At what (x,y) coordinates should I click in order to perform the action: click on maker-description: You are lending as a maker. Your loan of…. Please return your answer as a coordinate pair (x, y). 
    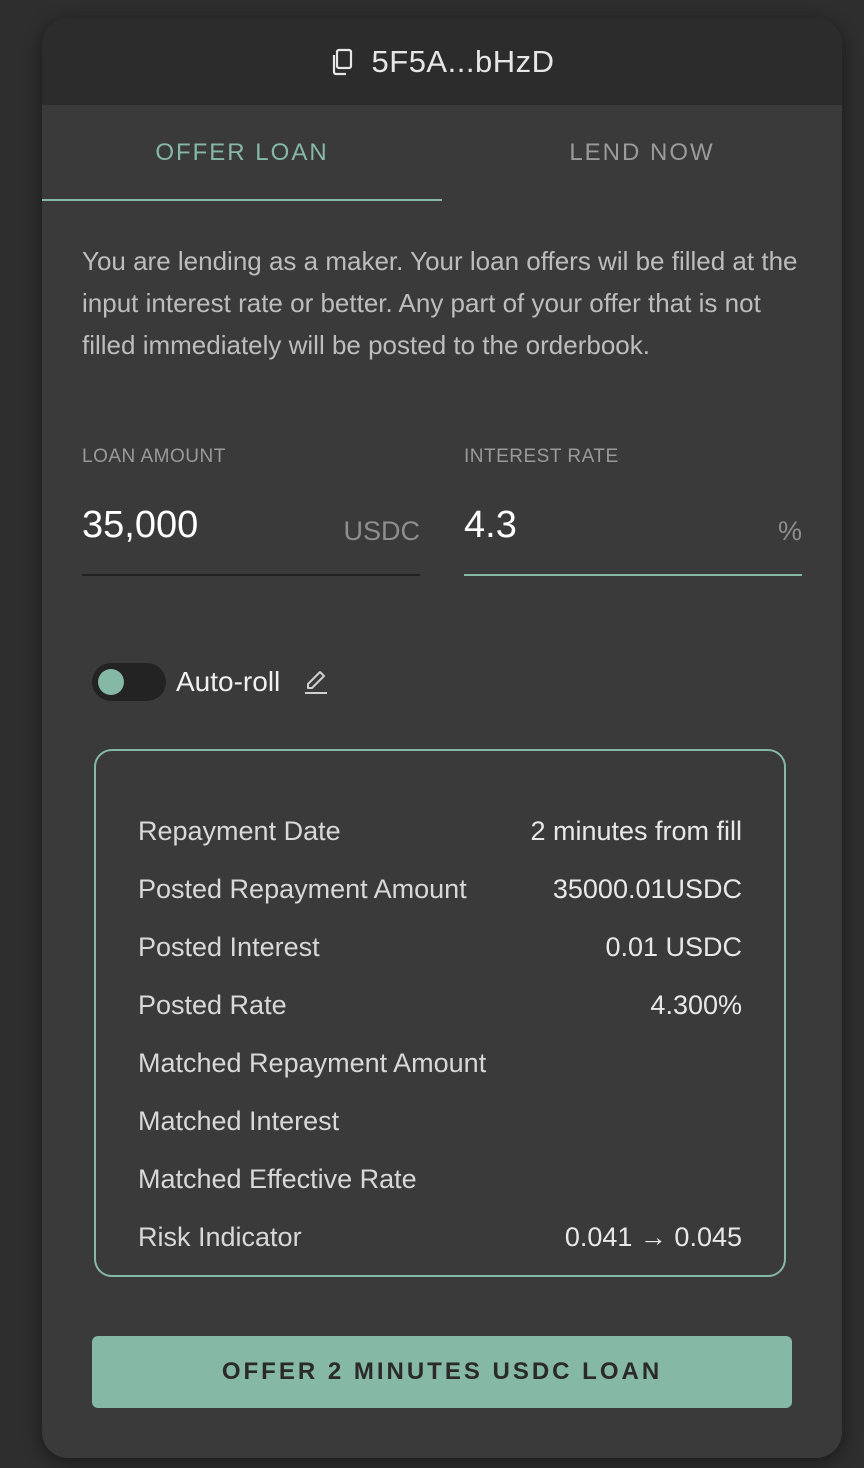
    Looking at the image, I should click on (440, 303).